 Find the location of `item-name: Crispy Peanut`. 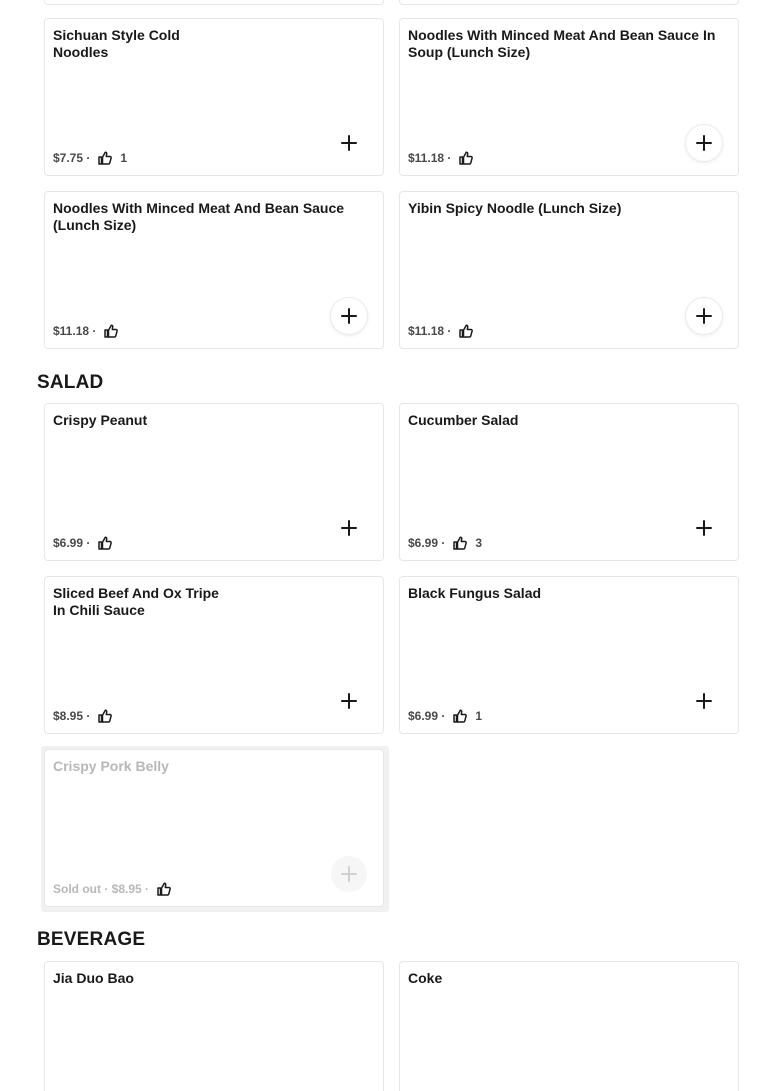

item-name: Crispy Peanut is located at coordinates (100, 420).